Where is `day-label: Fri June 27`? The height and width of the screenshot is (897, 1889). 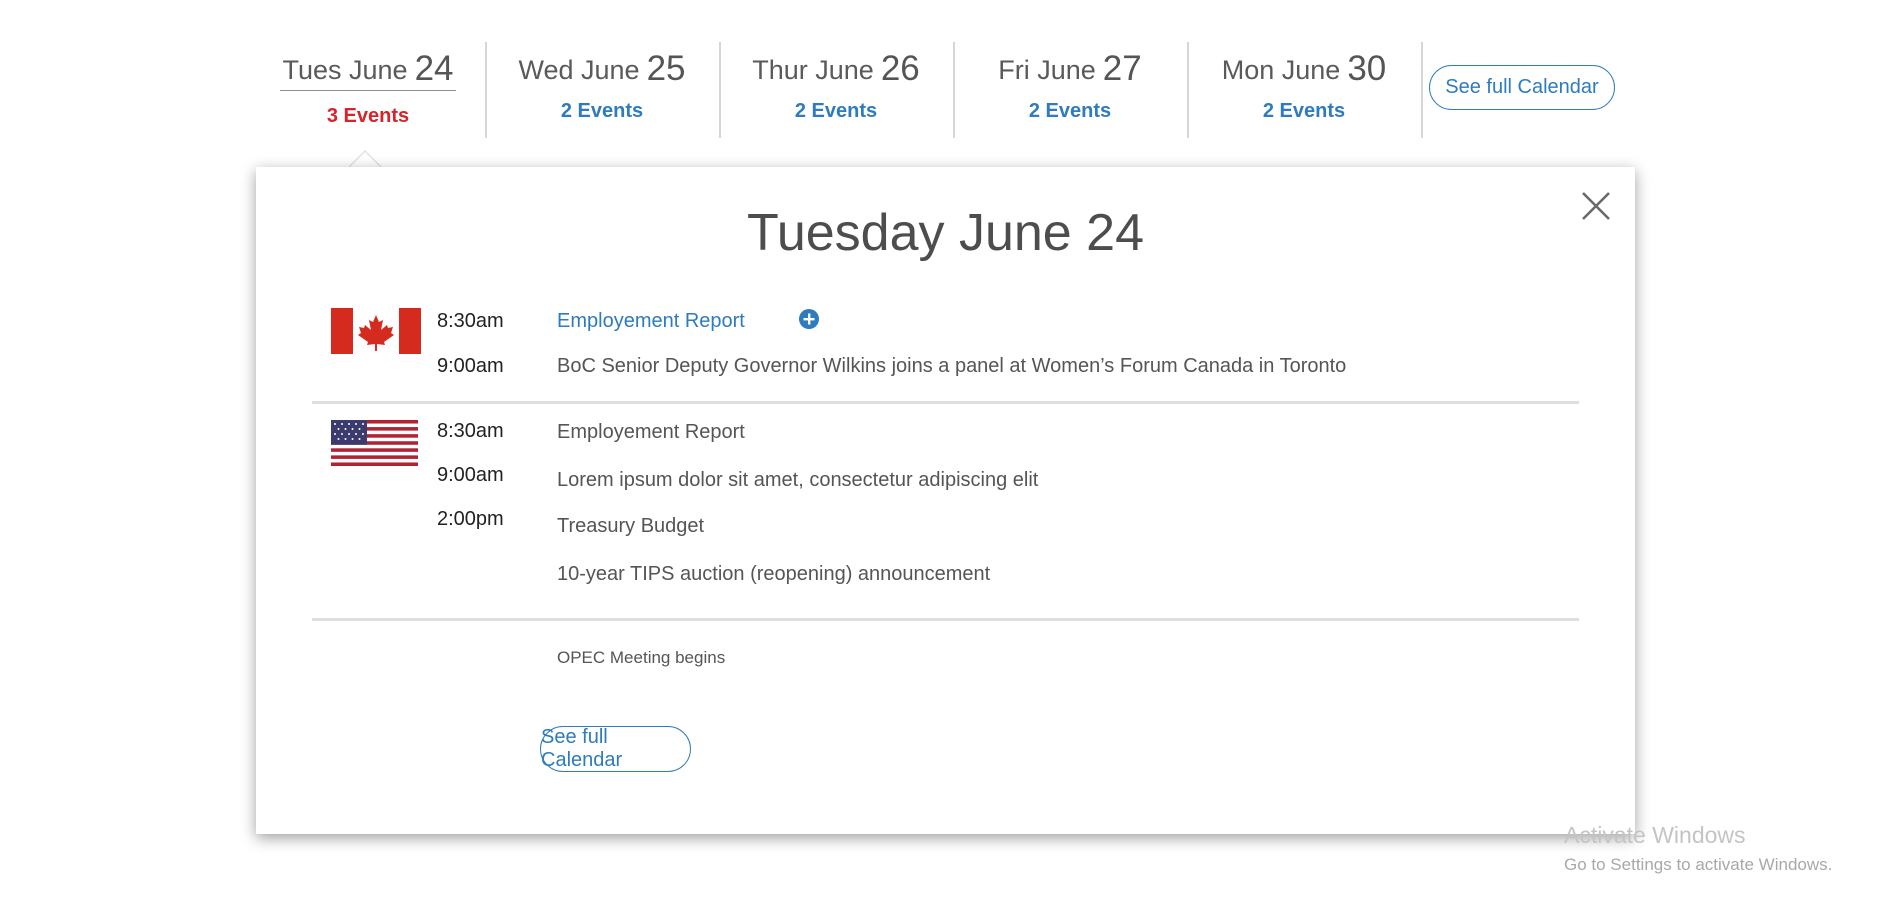 day-label: Fri June 27 is located at coordinates (1069, 64).